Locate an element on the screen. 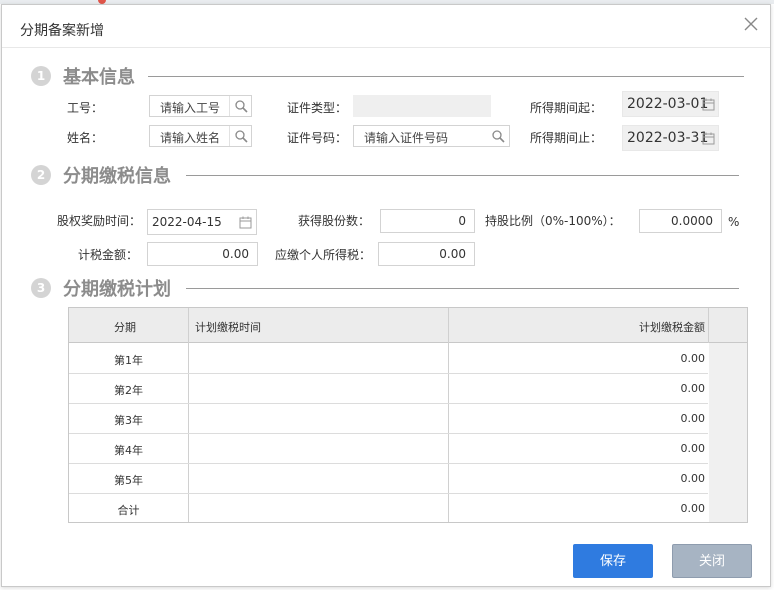  id-no-label: 证件号码： is located at coordinates (317, 138).